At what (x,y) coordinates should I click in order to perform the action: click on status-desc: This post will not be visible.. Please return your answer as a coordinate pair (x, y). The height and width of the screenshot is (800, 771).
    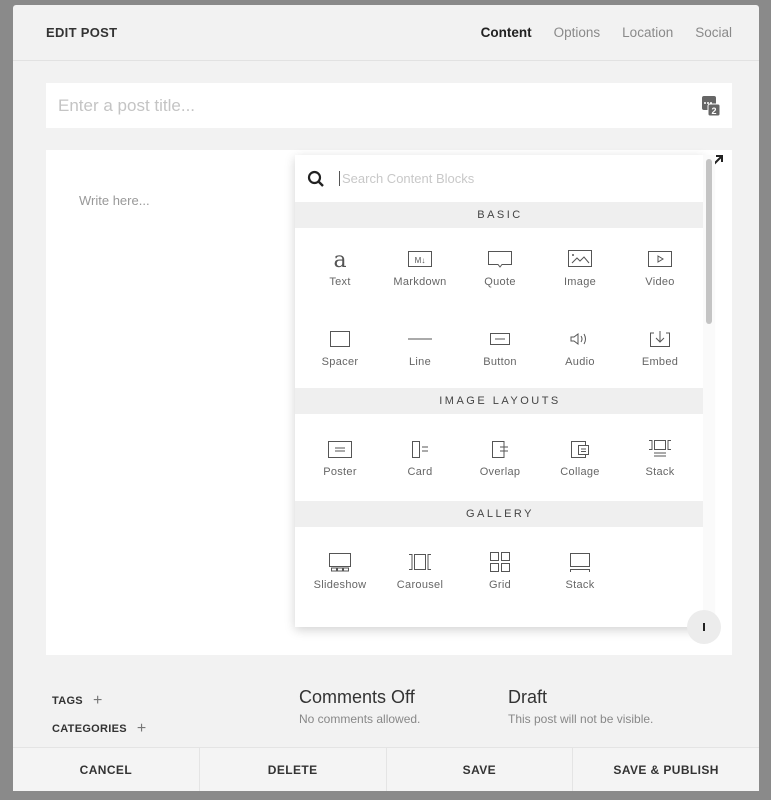
    Looking at the image, I should click on (581, 719).